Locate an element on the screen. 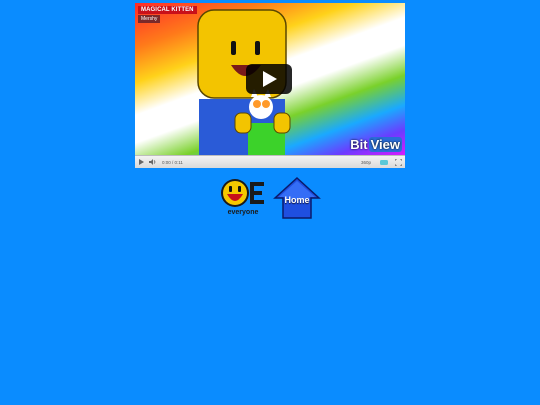  home-button is located at coordinates (297, 198).